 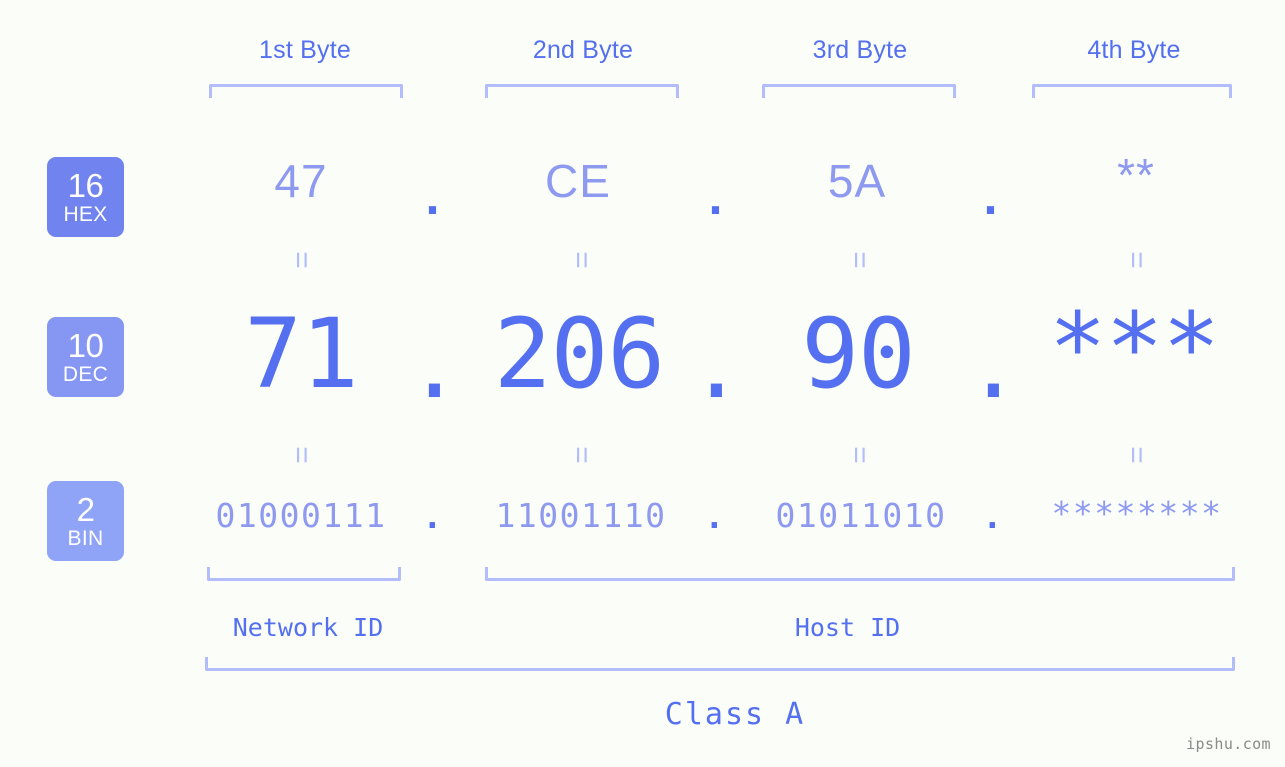 What do you see at coordinates (861, 515) in the screenshot?
I see `bin-value-byte-3: 01011010` at bounding box center [861, 515].